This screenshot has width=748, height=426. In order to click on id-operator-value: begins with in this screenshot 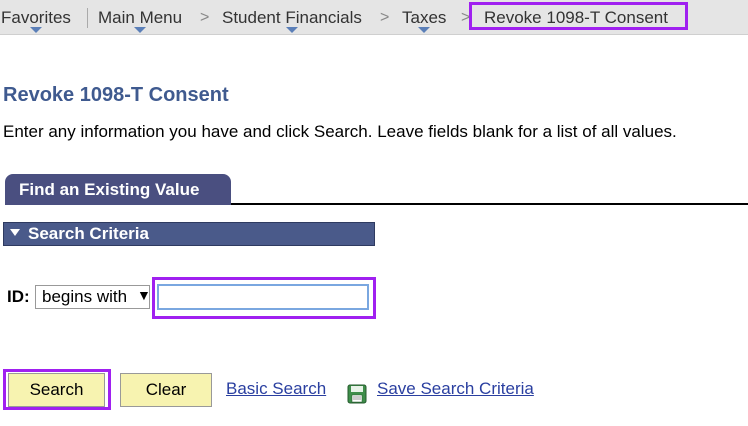, I will do `click(85, 296)`.